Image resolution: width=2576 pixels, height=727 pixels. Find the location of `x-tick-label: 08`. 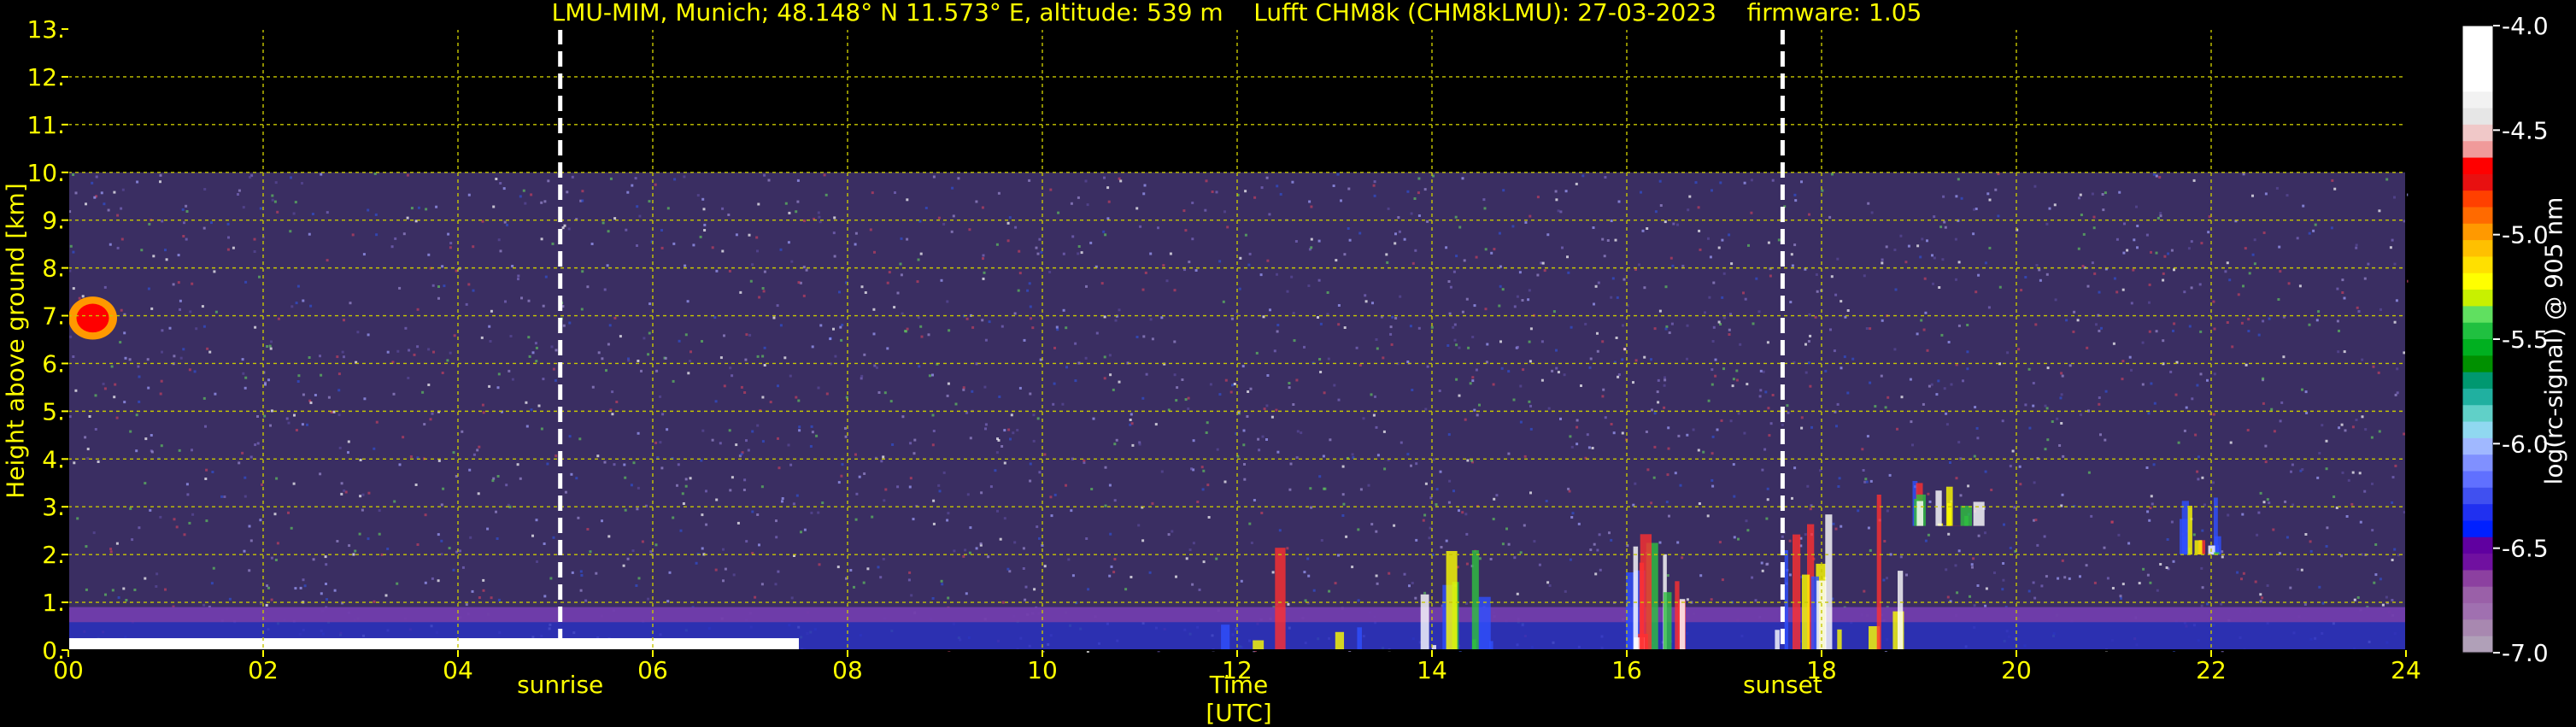

x-tick-label: 08 is located at coordinates (847, 670).